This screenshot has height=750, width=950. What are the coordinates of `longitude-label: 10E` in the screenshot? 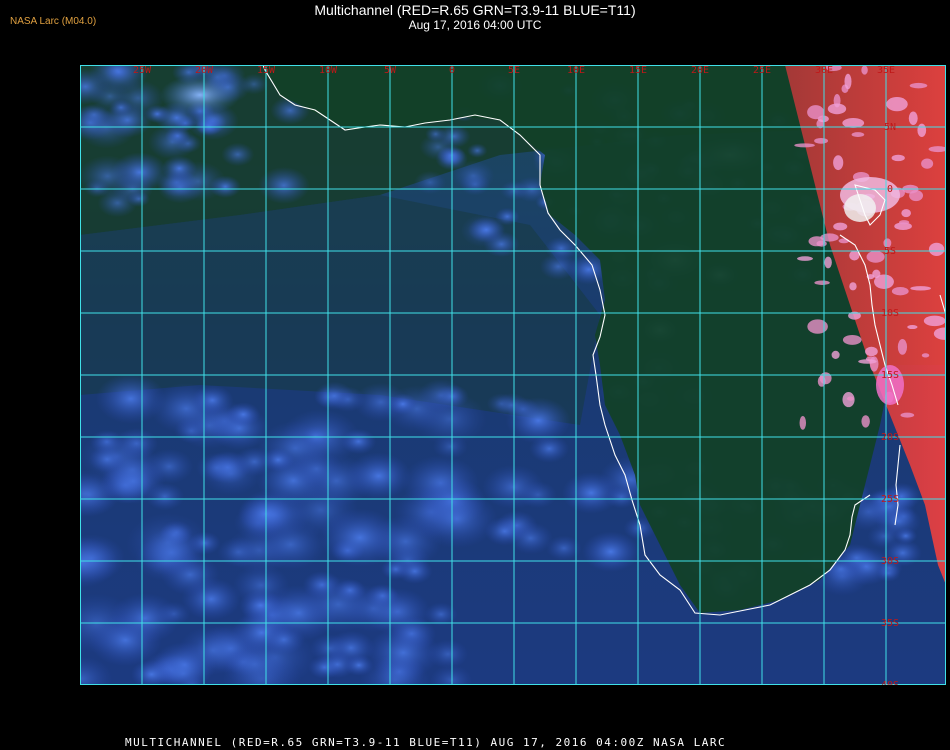 It's located at (576, 70).